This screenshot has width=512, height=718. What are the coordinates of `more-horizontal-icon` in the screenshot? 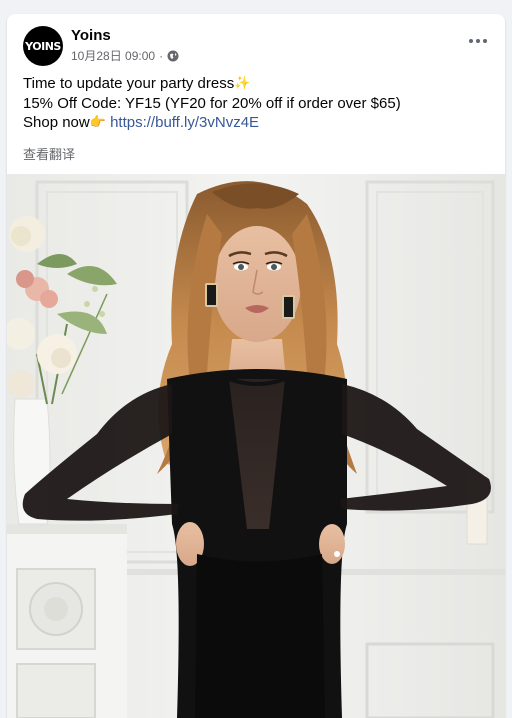 It's located at (471, 41).